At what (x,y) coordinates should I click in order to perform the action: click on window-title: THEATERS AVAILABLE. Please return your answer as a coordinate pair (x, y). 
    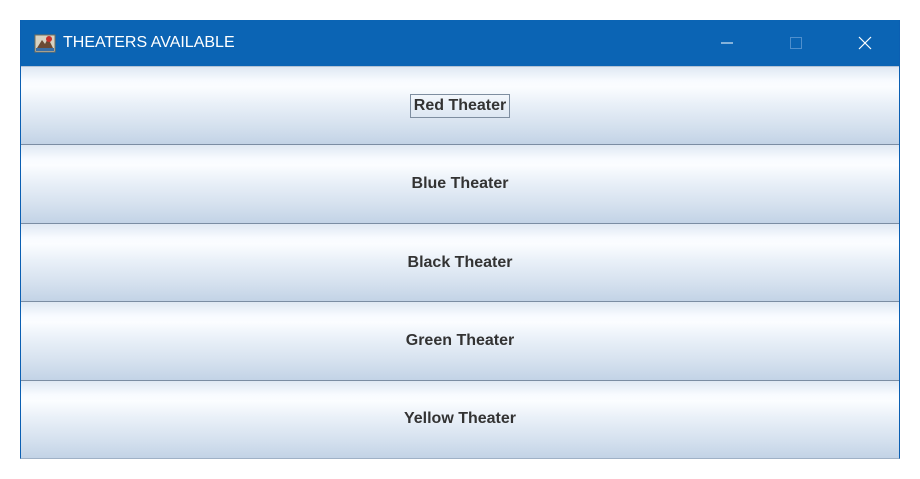
    Looking at the image, I should click on (149, 42).